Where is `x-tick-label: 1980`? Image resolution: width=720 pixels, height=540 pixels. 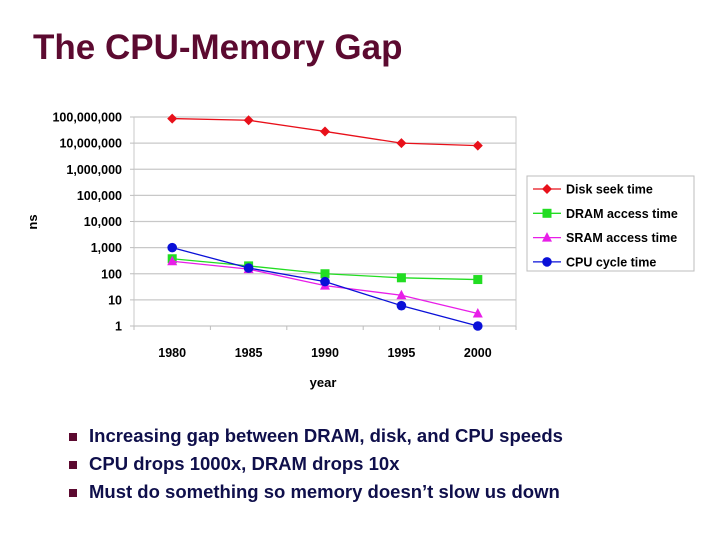 x-tick-label: 1980 is located at coordinates (172, 353).